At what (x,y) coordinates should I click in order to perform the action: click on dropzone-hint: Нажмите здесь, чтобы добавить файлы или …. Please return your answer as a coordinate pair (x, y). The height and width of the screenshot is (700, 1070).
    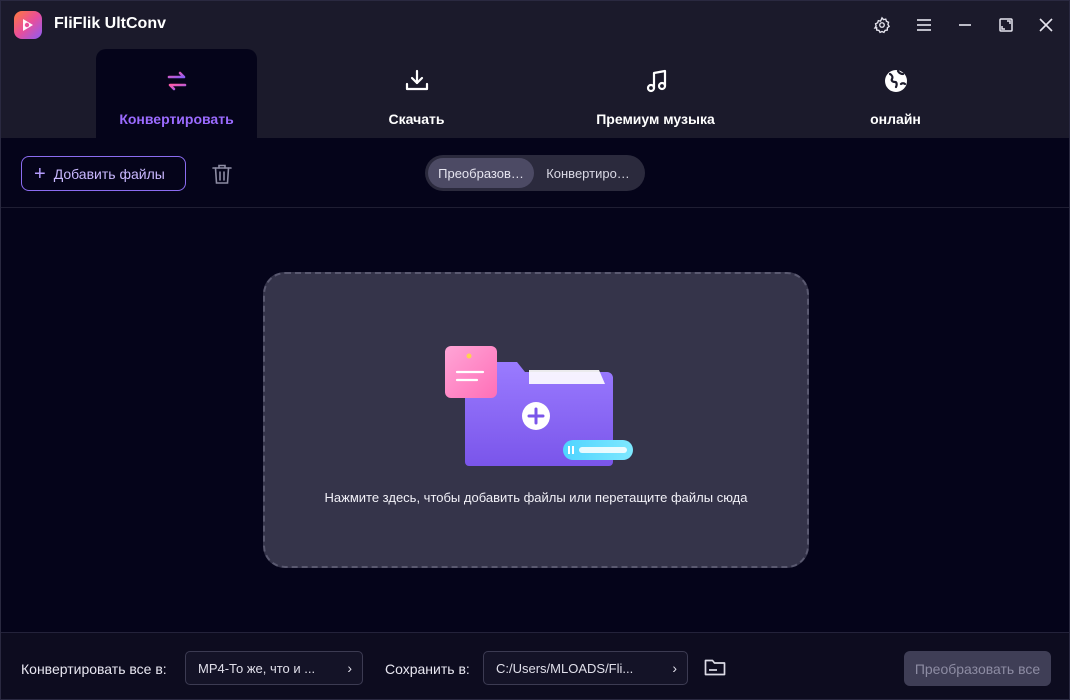
    Looking at the image, I should click on (536, 497).